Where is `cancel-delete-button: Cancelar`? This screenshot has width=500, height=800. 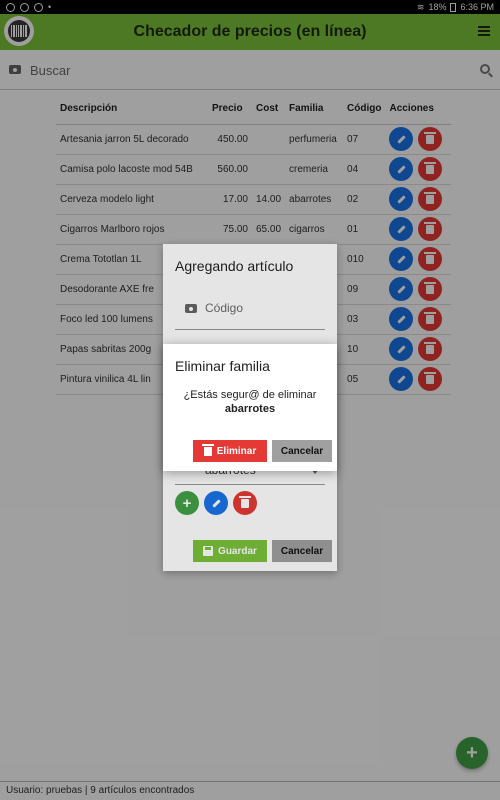 cancel-delete-button: Cancelar is located at coordinates (302, 451).